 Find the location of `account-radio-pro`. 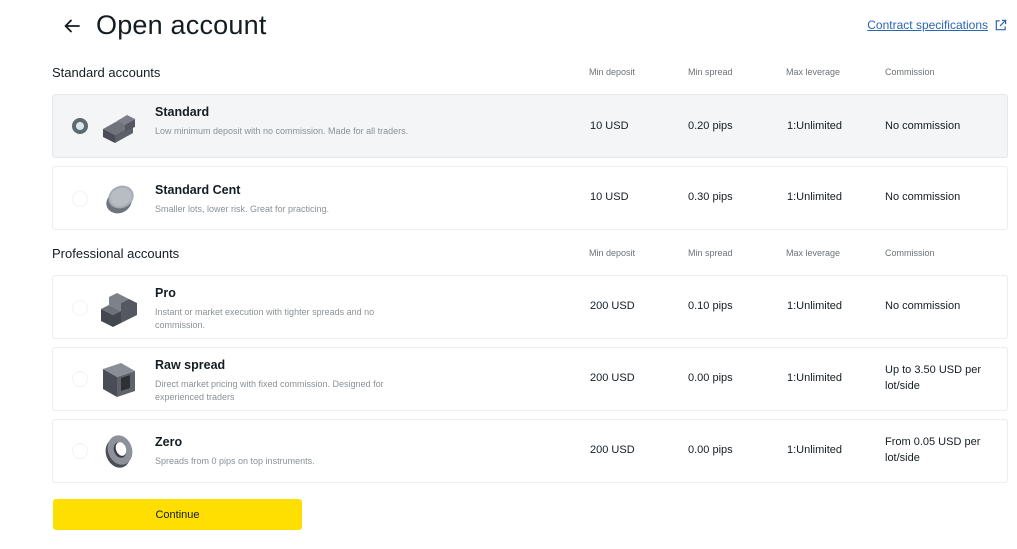

account-radio-pro is located at coordinates (80, 308).